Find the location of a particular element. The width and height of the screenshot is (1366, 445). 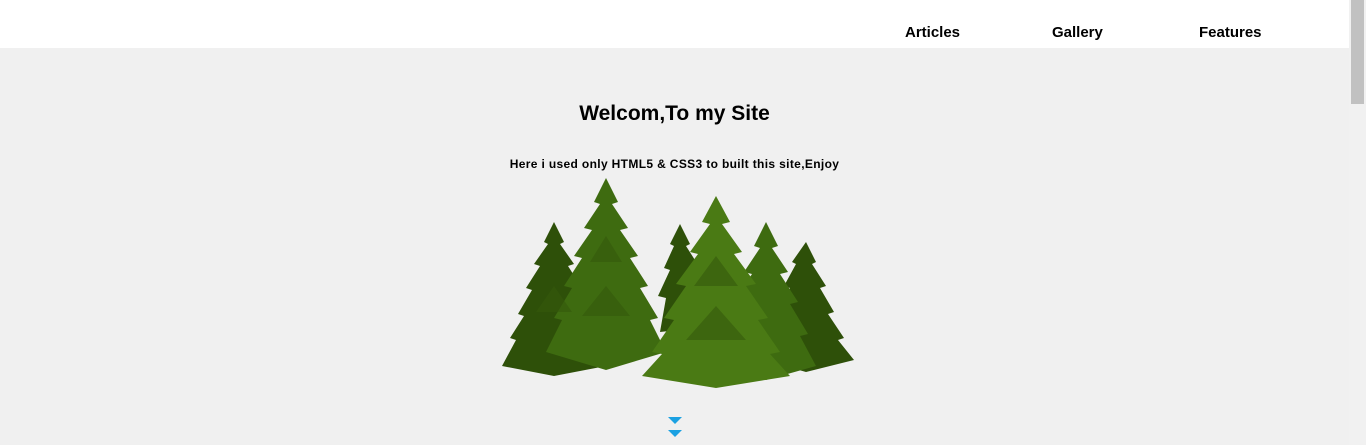

nav-link-articles: Articles is located at coordinates (932, 32).